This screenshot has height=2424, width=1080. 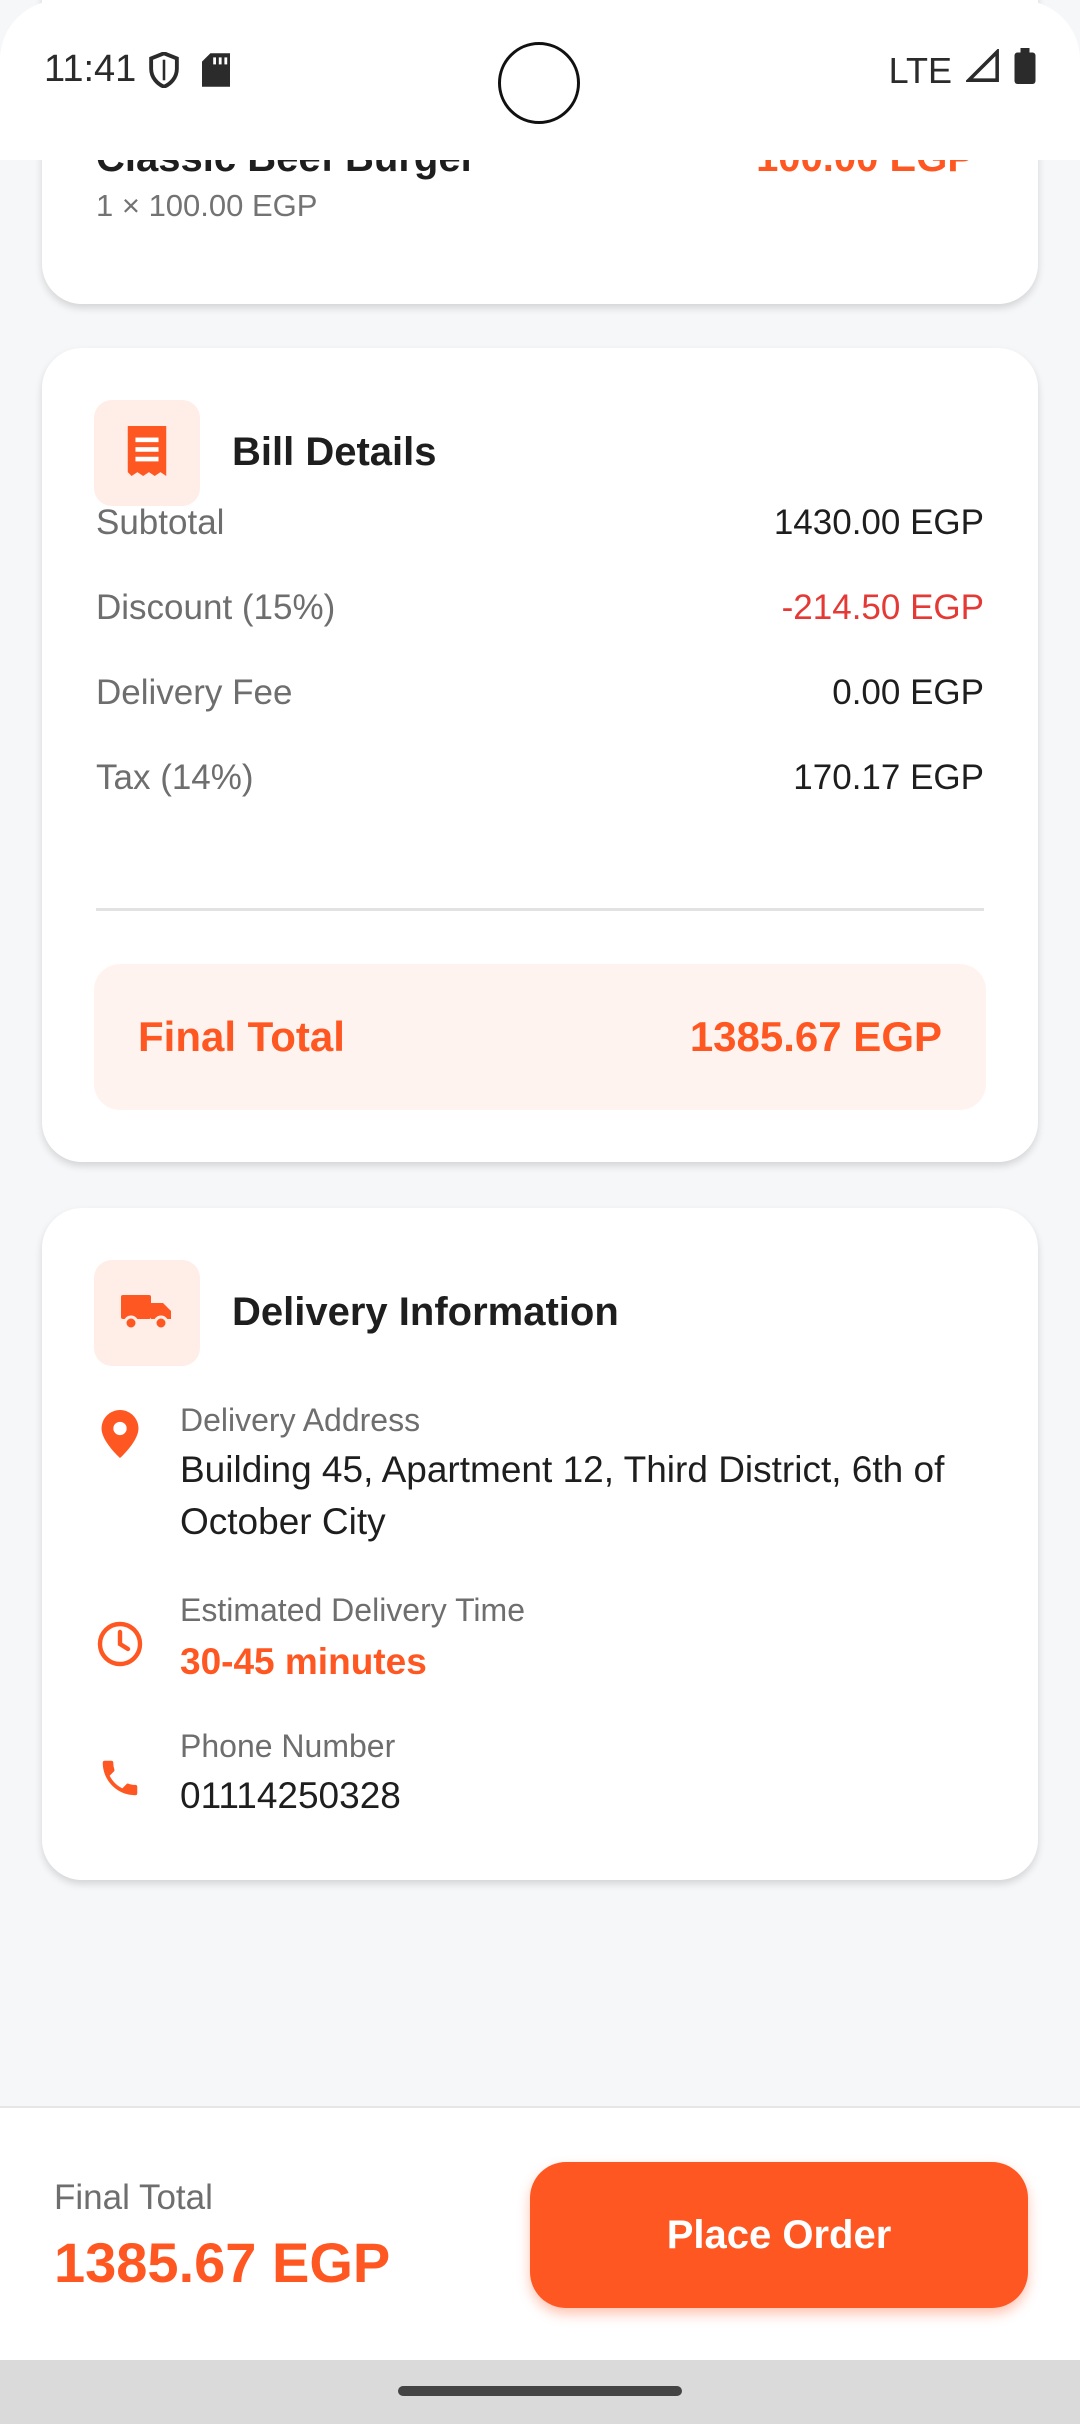 What do you see at coordinates (300, 1420) in the screenshot?
I see `address-label: Delivery Address` at bounding box center [300, 1420].